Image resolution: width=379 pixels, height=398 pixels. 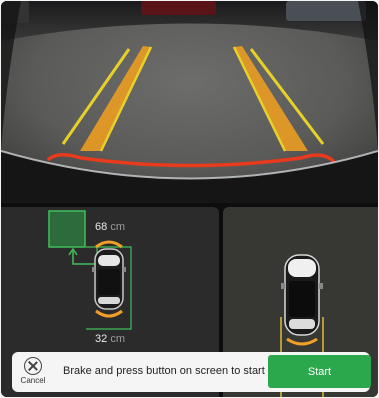 I want to click on cancel-label: Cancel, so click(x=33, y=380).